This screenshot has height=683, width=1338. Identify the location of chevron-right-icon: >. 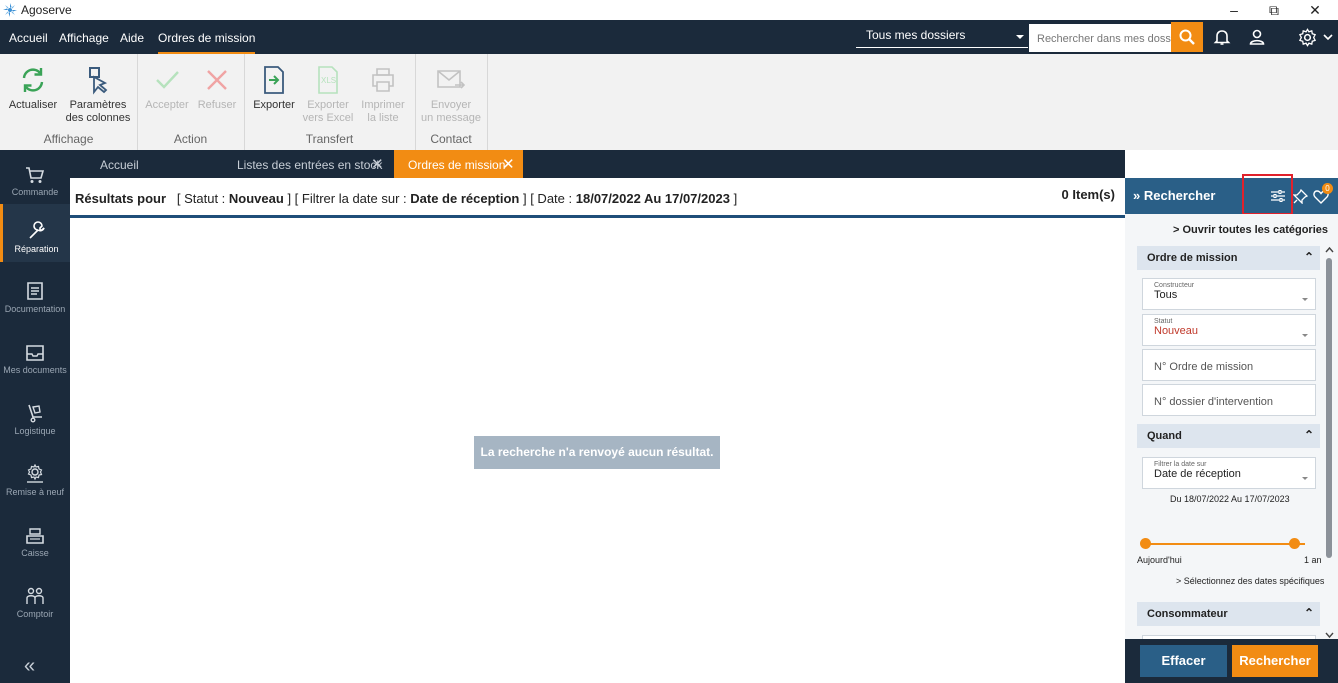
(1176, 230).